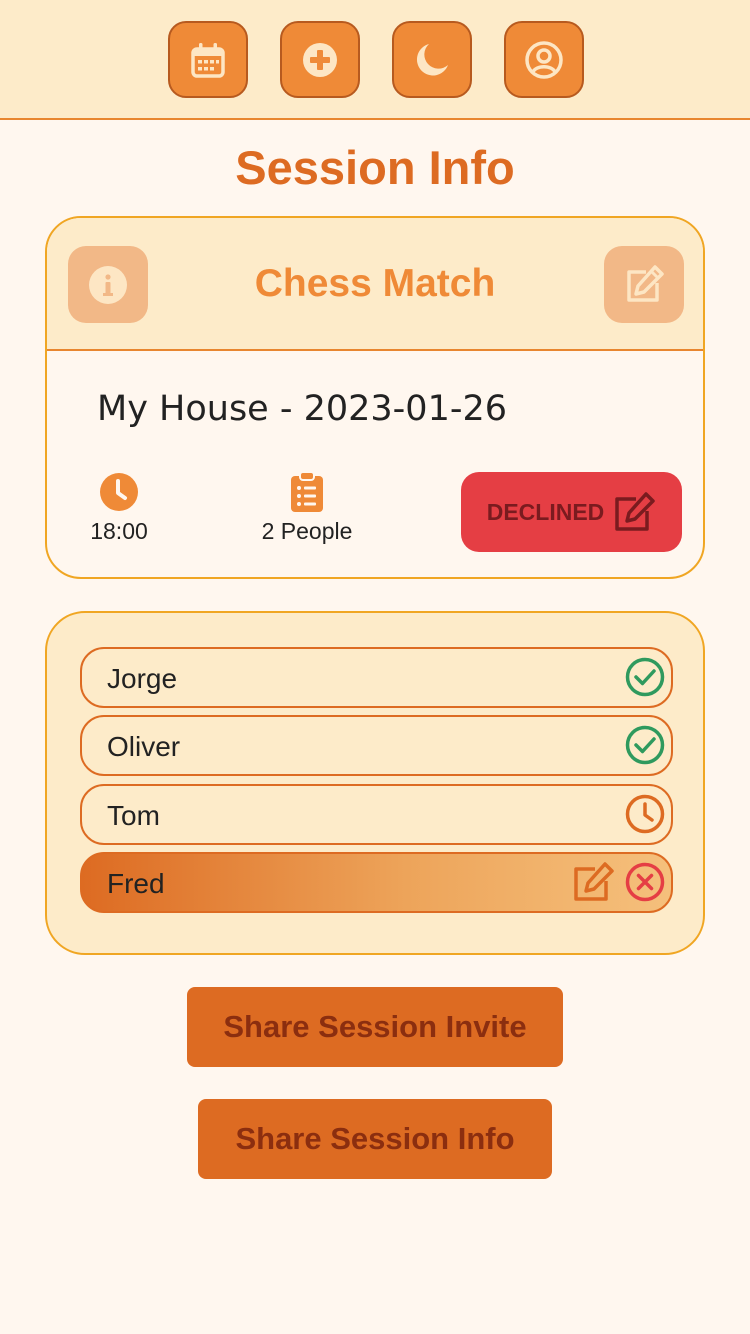 The height and width of the screenshot is (1334, 750). I want to click on status-label: DECLINED, so click(545, 511).